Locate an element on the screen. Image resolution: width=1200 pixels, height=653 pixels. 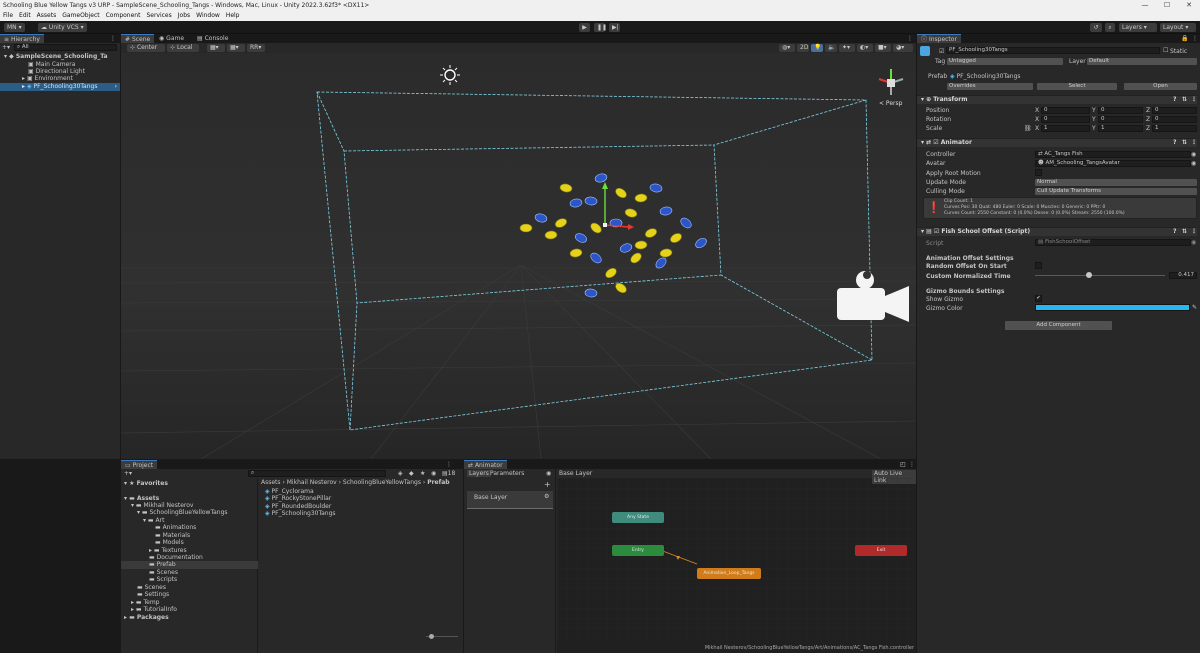
rotation-z-field: 0 is located at coordinates (1174, 119).